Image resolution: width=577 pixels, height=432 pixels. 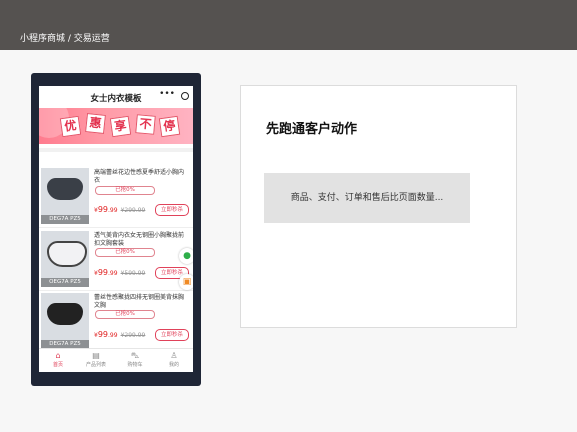 What do you see at coordinates (65, 219) in the screenshot?
I see `thumb-caption: DEG7A PZ5` at bounding box center [65, 219].